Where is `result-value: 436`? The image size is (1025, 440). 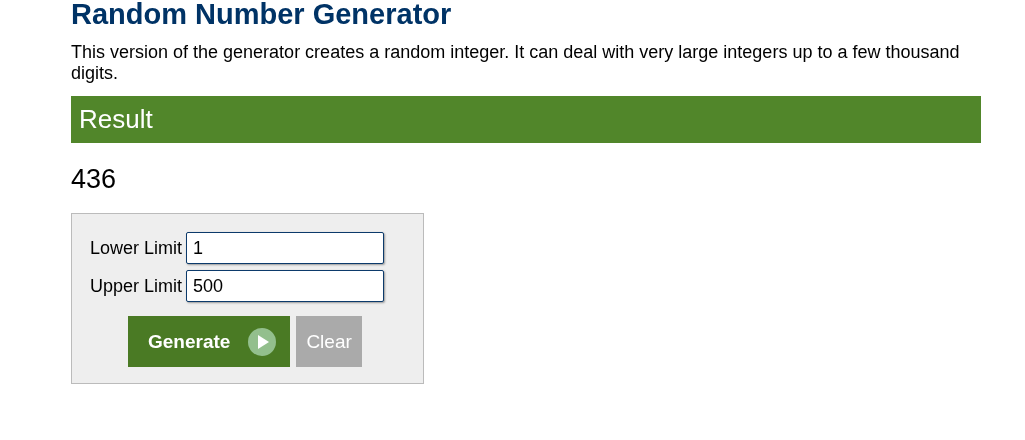 result-value: 436 is located at coordinates (94, 179).